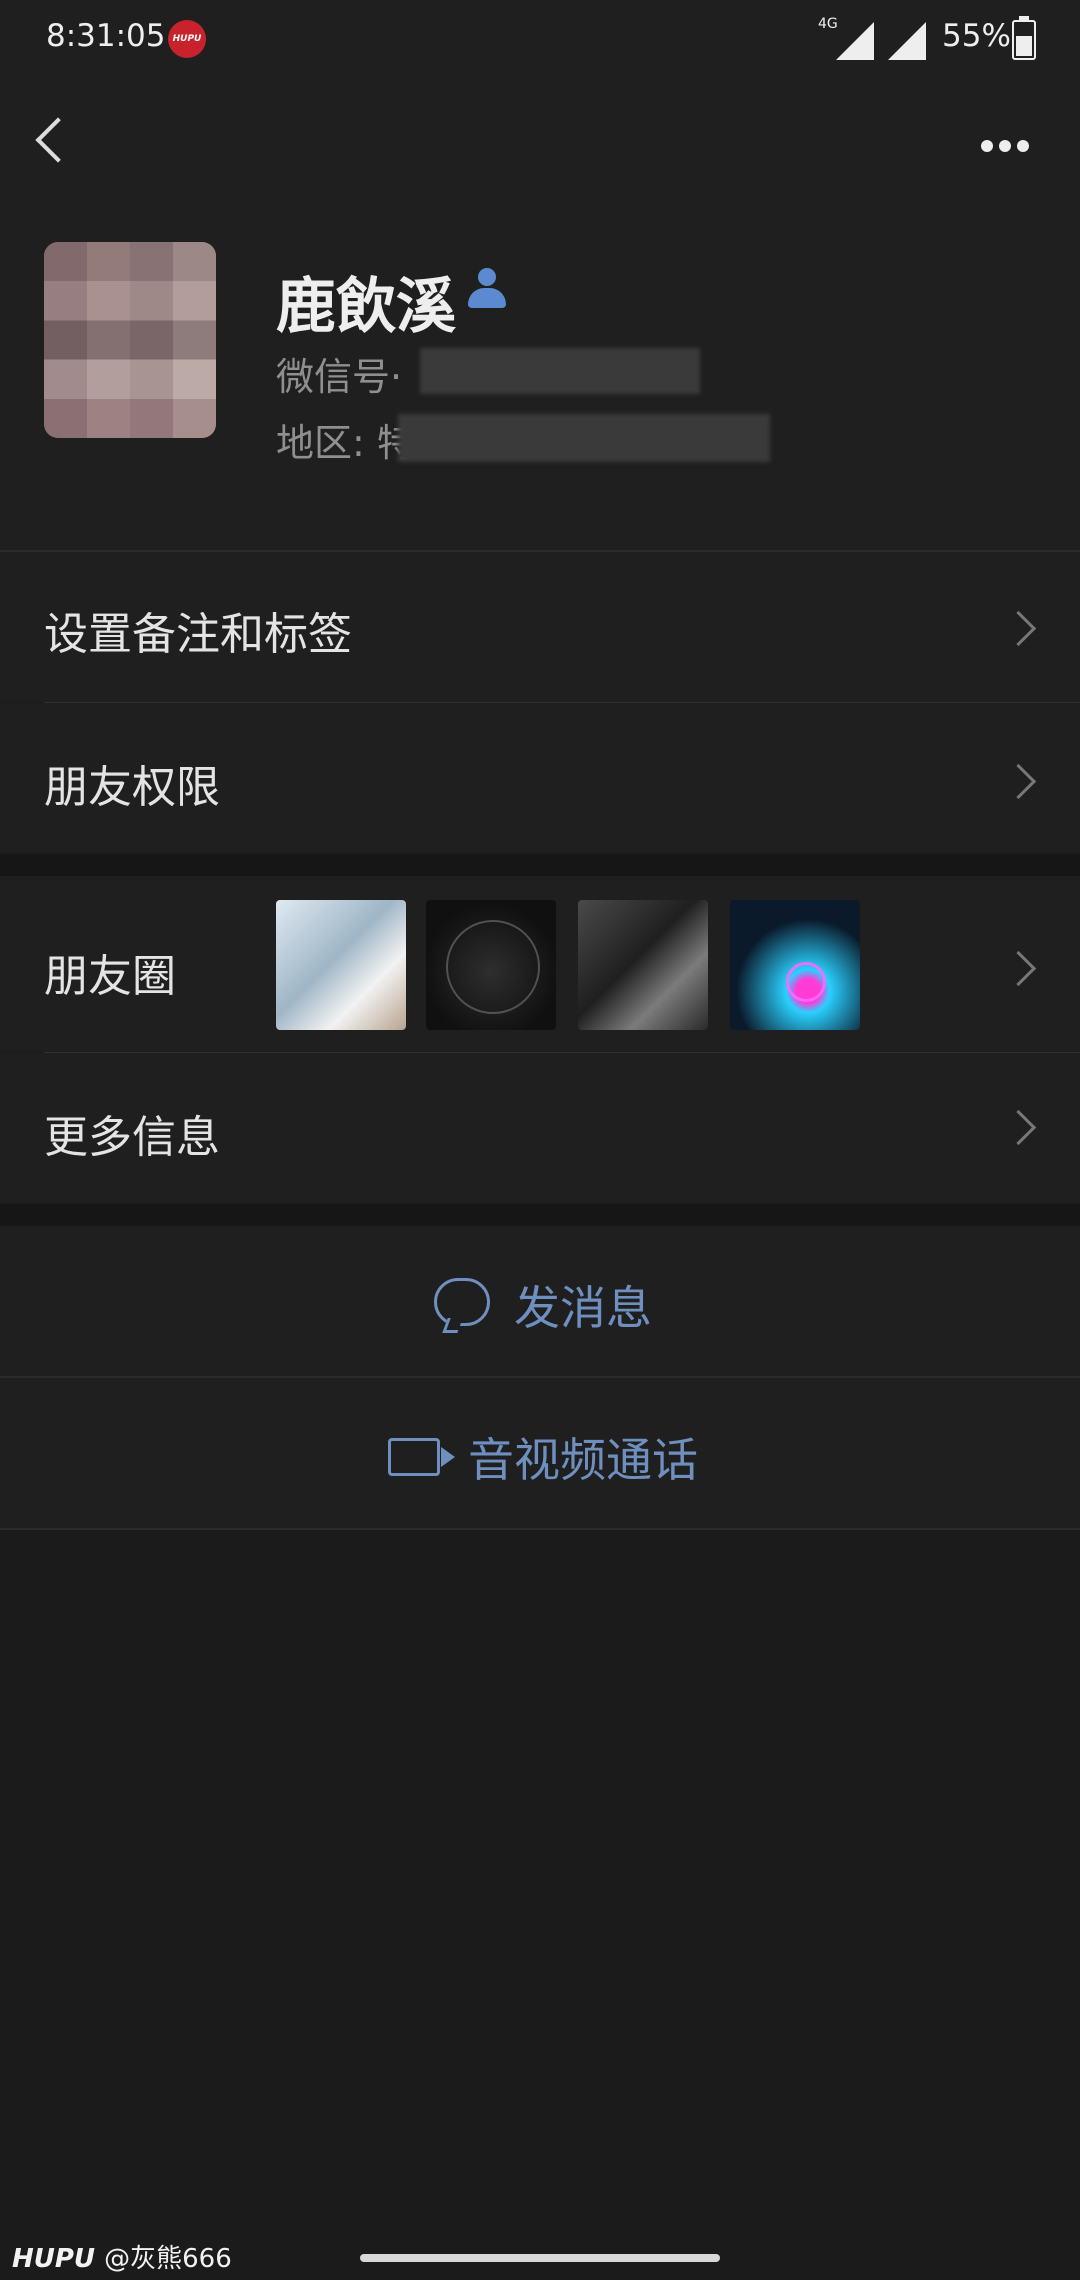 The height and width of the screenshot is (2280, 1080). What do you see at coordinates (976, 36) in the screenshot?
I see `battery-percent: 55%` at bounding box center [976, 36].